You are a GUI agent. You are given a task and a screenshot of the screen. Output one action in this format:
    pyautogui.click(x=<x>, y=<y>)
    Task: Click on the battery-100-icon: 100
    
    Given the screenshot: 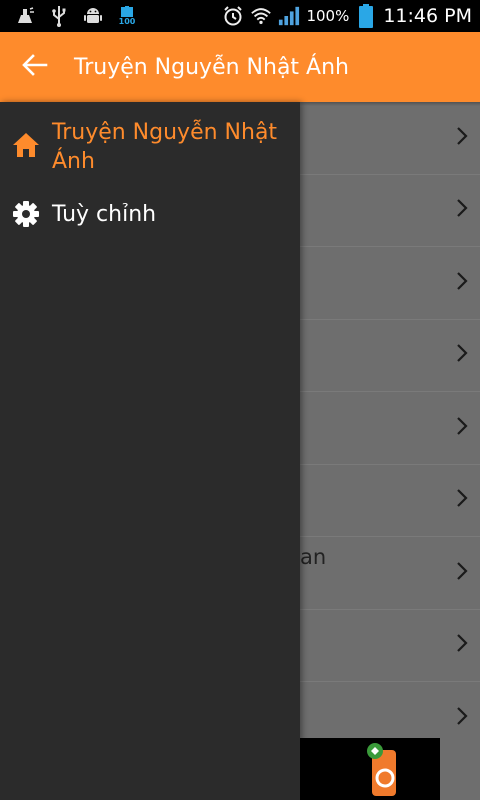 What is the action you would take?
    pyautogui.click(x=127, y=16)
    